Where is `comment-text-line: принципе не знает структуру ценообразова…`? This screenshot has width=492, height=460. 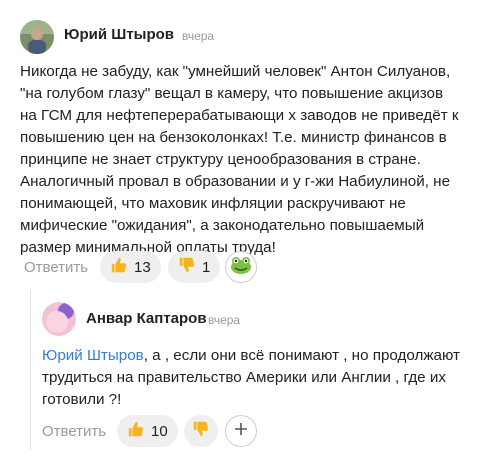
comment-text-line: принципе не знает структуру ценообразова… is located at coordinates (220, 159).